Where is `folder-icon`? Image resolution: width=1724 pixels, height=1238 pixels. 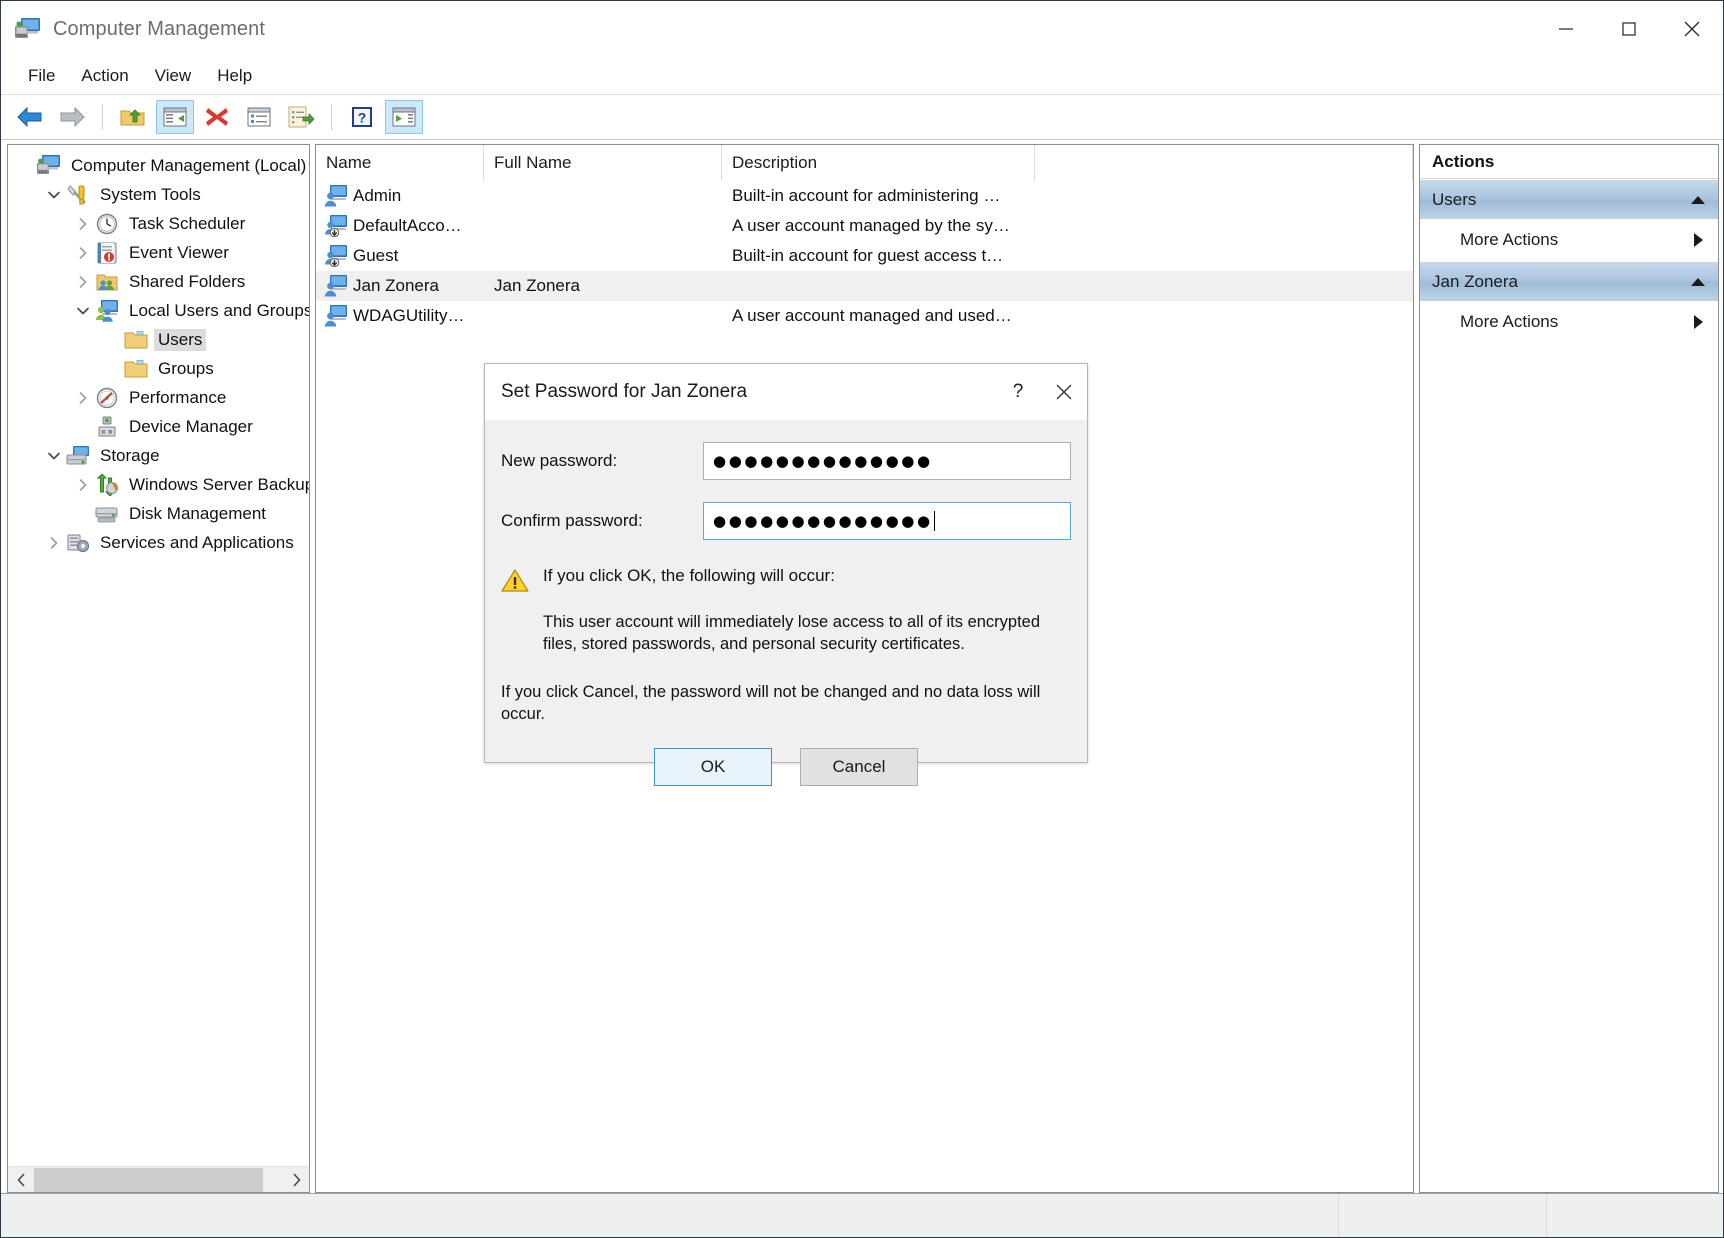 folder-icon is located at coordinates (136, 369).